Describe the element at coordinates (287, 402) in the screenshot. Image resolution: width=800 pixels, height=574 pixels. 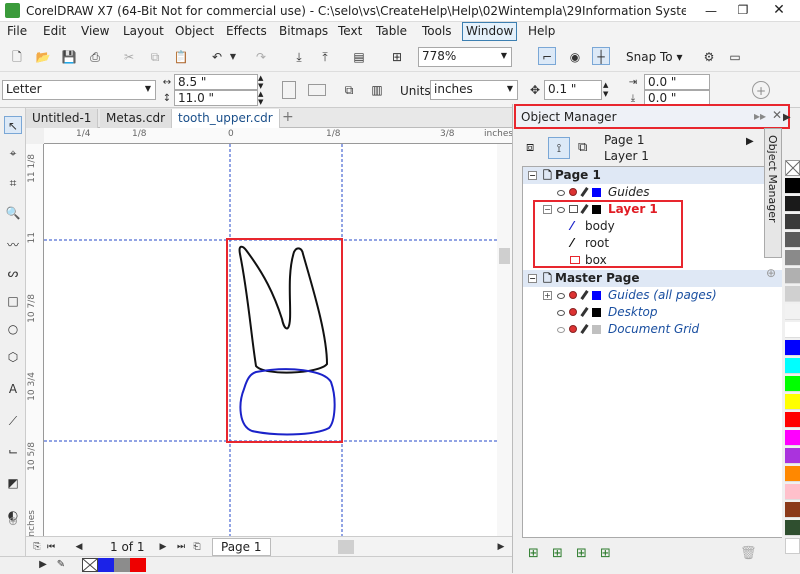
I see `body-curve` at that location.